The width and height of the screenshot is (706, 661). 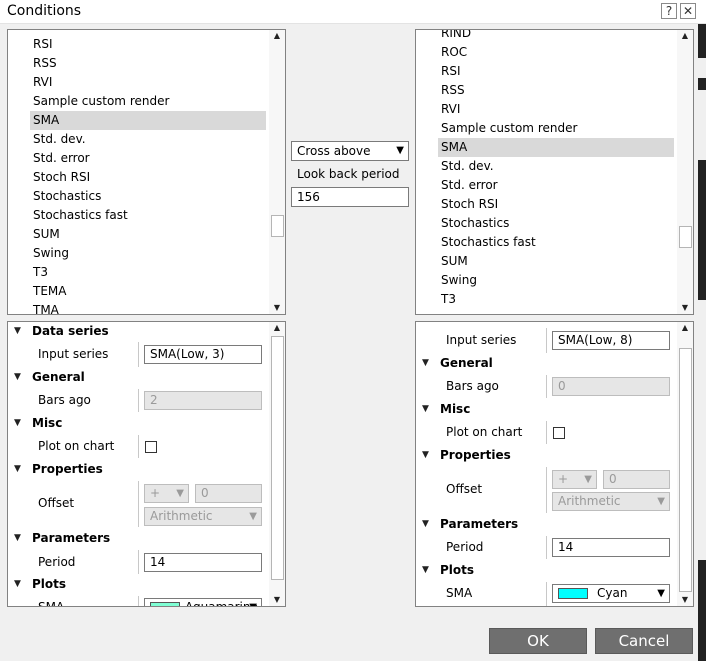 What do you see at coordinates (472, 386) in the screenshot?
I see `bars-ago-label: Bars ago` at bounding box center [472, 386].